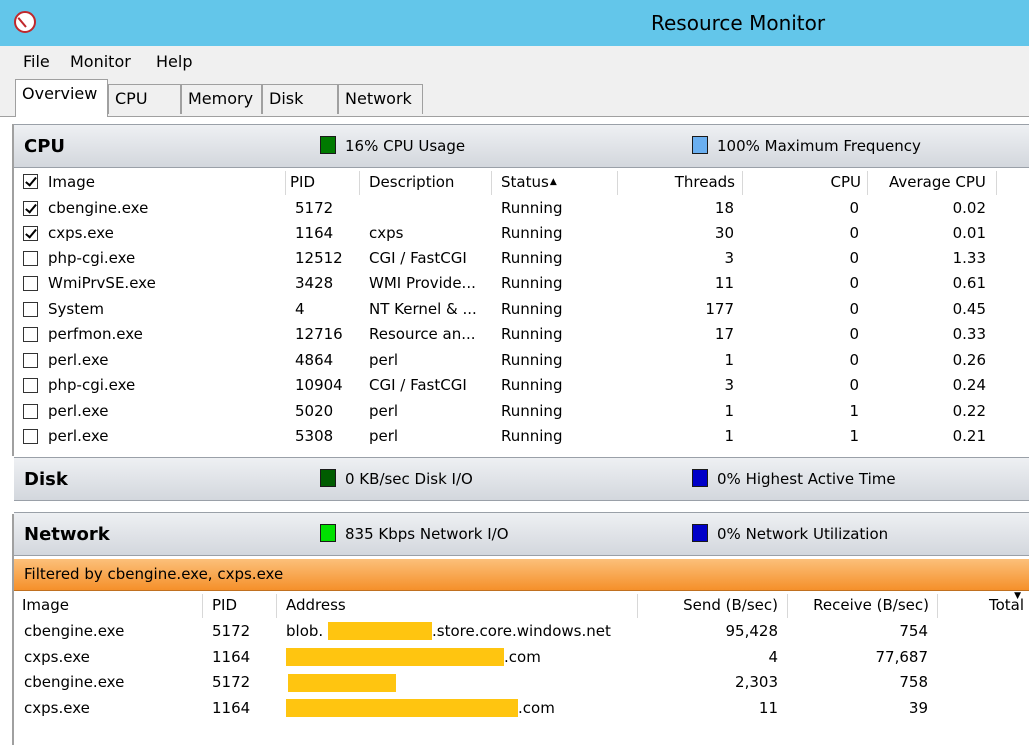 This screenshot has width=1029, height=745. Describe the element at coordinates (724, 208) in the screenshot. I see `process-threads: 18` at that location.